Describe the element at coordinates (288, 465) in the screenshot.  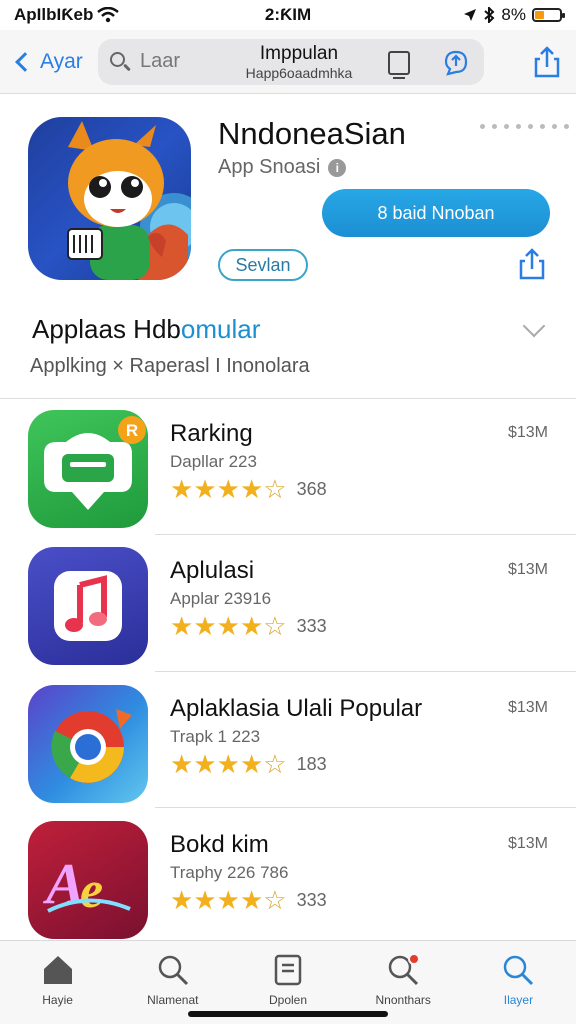
I see `list-item-1: R Rarking Dapllar 223 ★ ★ ★ ★ ☆ 368 $13M` at that location.